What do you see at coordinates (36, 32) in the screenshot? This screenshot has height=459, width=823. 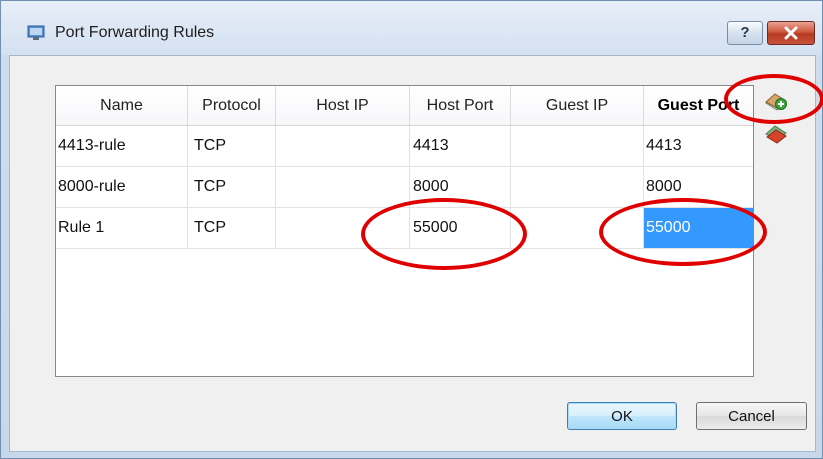 I see `app-window-icon` at bounding box center [36, 32].